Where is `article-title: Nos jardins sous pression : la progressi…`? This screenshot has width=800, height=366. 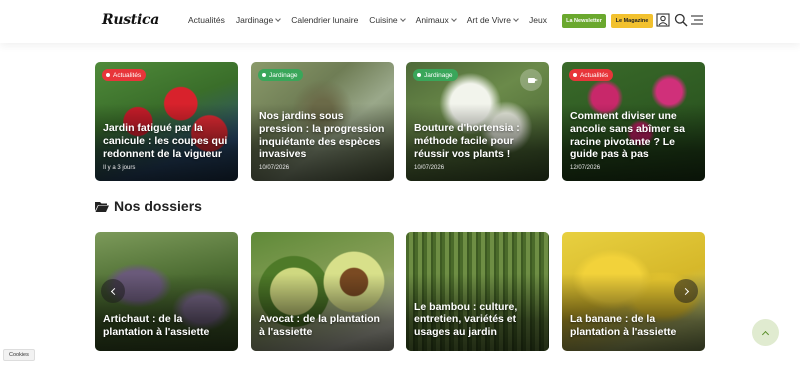 article-title: Nos jardins sous pression : la progressi… is located at coordinates (323, 135).